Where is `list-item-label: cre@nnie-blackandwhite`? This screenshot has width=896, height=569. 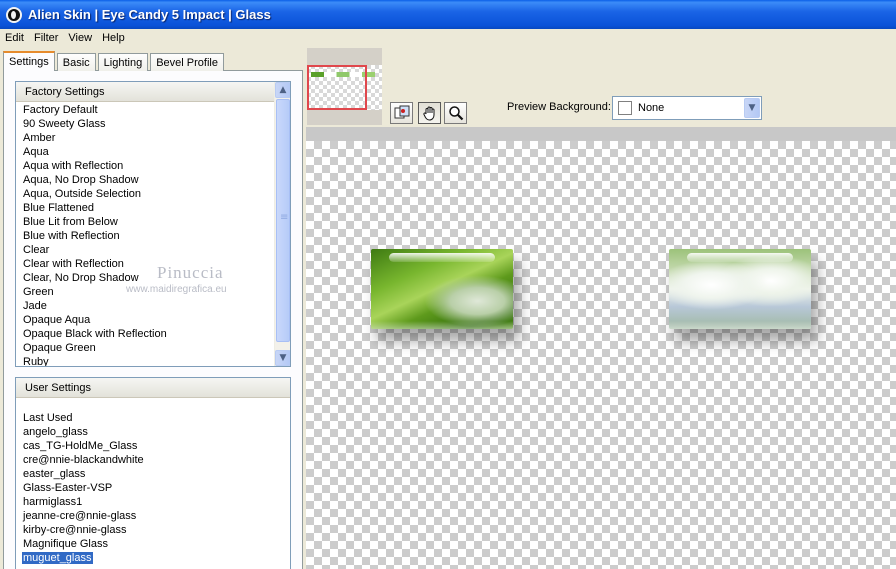 list-item-label: cre@nnie-blackandwhite is located at coordinates (83, 460).